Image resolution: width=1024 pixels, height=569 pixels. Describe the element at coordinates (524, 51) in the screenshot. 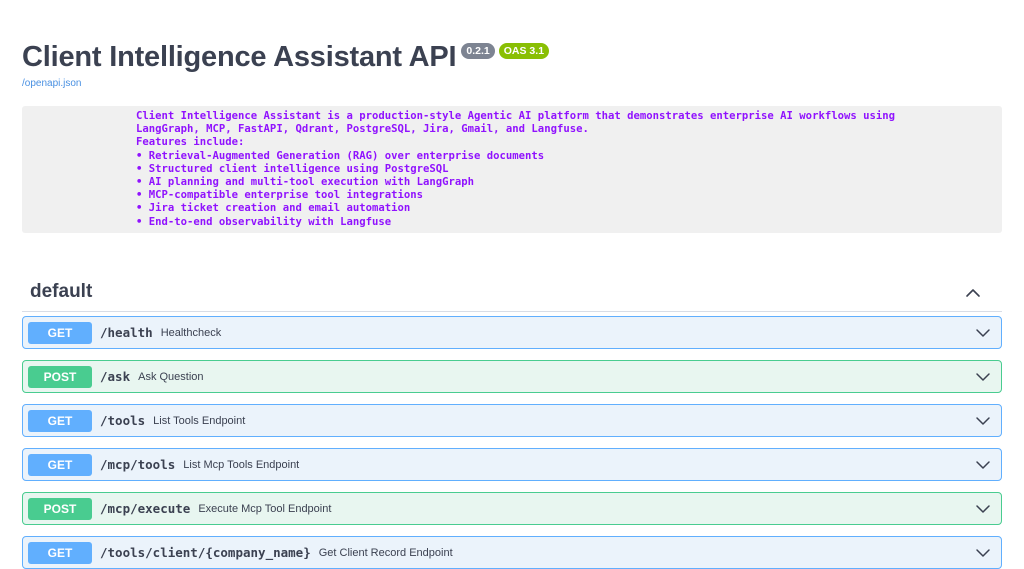

I see `oas-badge: OAS 3.1` at that location.